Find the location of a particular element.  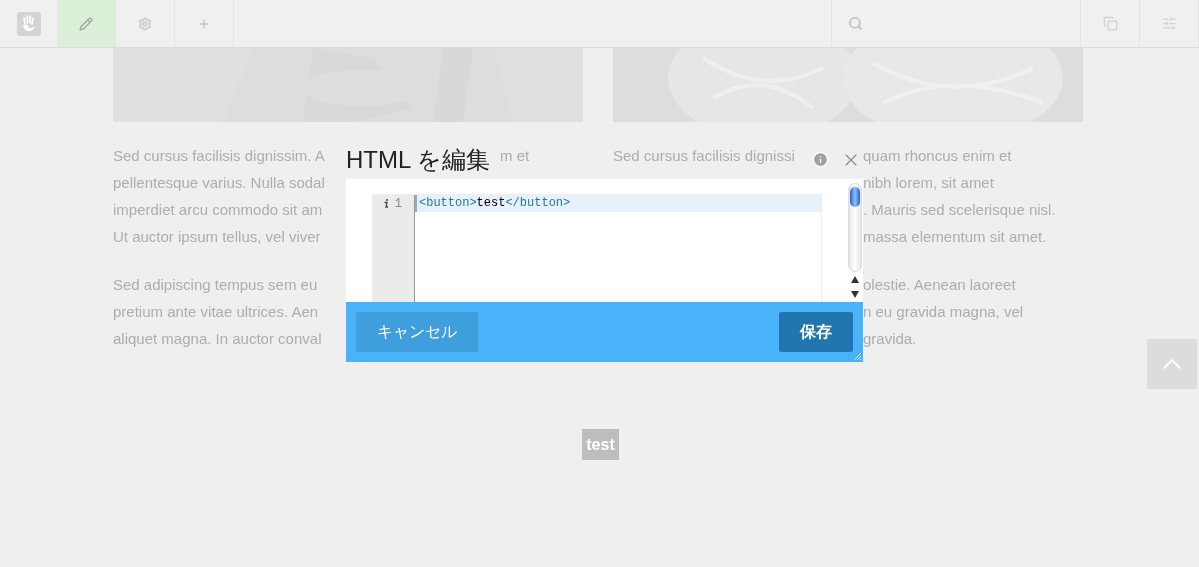

hand-logo-icon is located at coordinates (28, 23).